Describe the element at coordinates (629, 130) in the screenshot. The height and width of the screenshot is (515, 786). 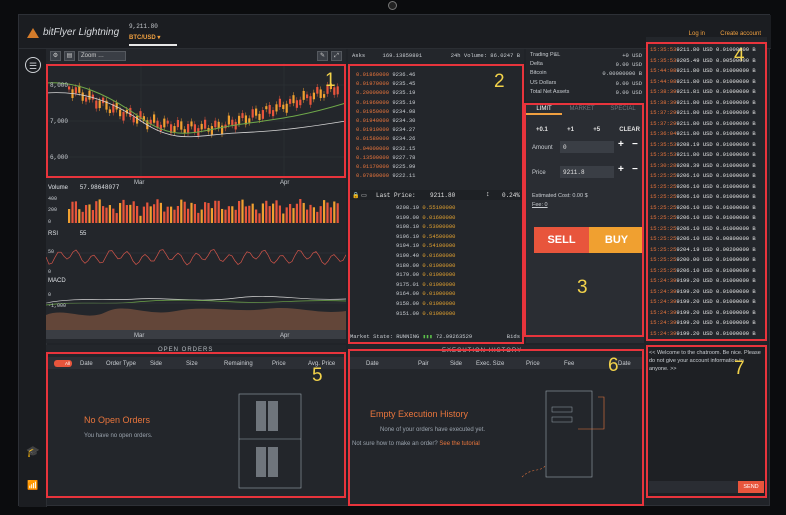
I see `clear-button: CLEAR` at that location.